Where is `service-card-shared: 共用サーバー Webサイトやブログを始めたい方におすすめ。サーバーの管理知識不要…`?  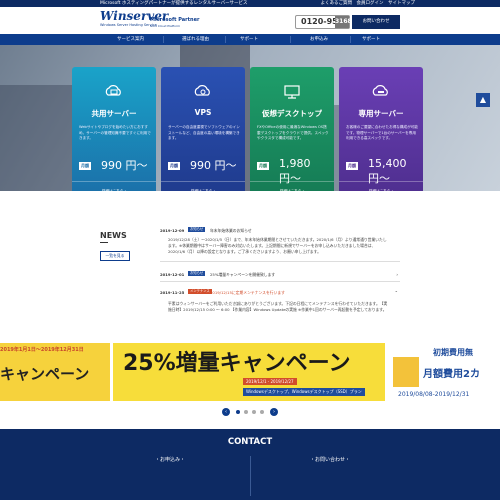
service-card-shared: 共用サーバー Webサイトやブログを始めたい方におすすめ。サーバーの管理知識不要… is located at coordinates (114, 129).